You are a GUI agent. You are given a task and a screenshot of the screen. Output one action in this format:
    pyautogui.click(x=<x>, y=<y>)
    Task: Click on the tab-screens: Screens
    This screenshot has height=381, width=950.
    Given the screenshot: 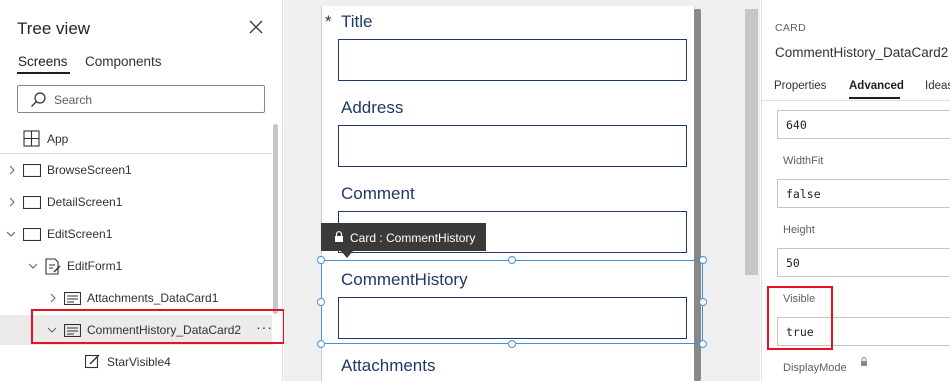 What is the action you would take?
    pyautogui.click(x=43, y=61)
    